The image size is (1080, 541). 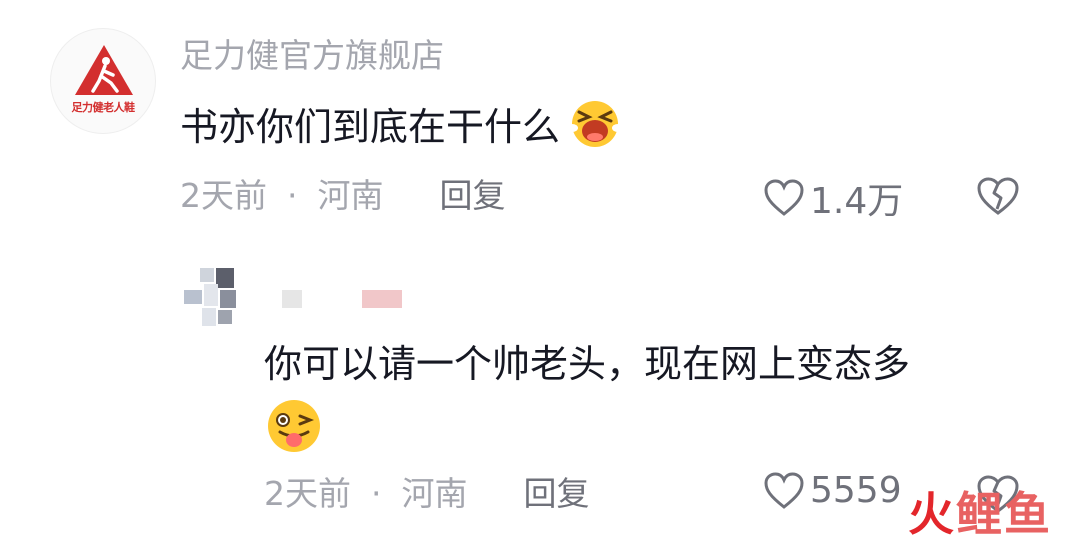 What do you see at coordinates (434, 493) in the screenshot?
I see `reply-location: 河南` at bounding box center [434, 493].